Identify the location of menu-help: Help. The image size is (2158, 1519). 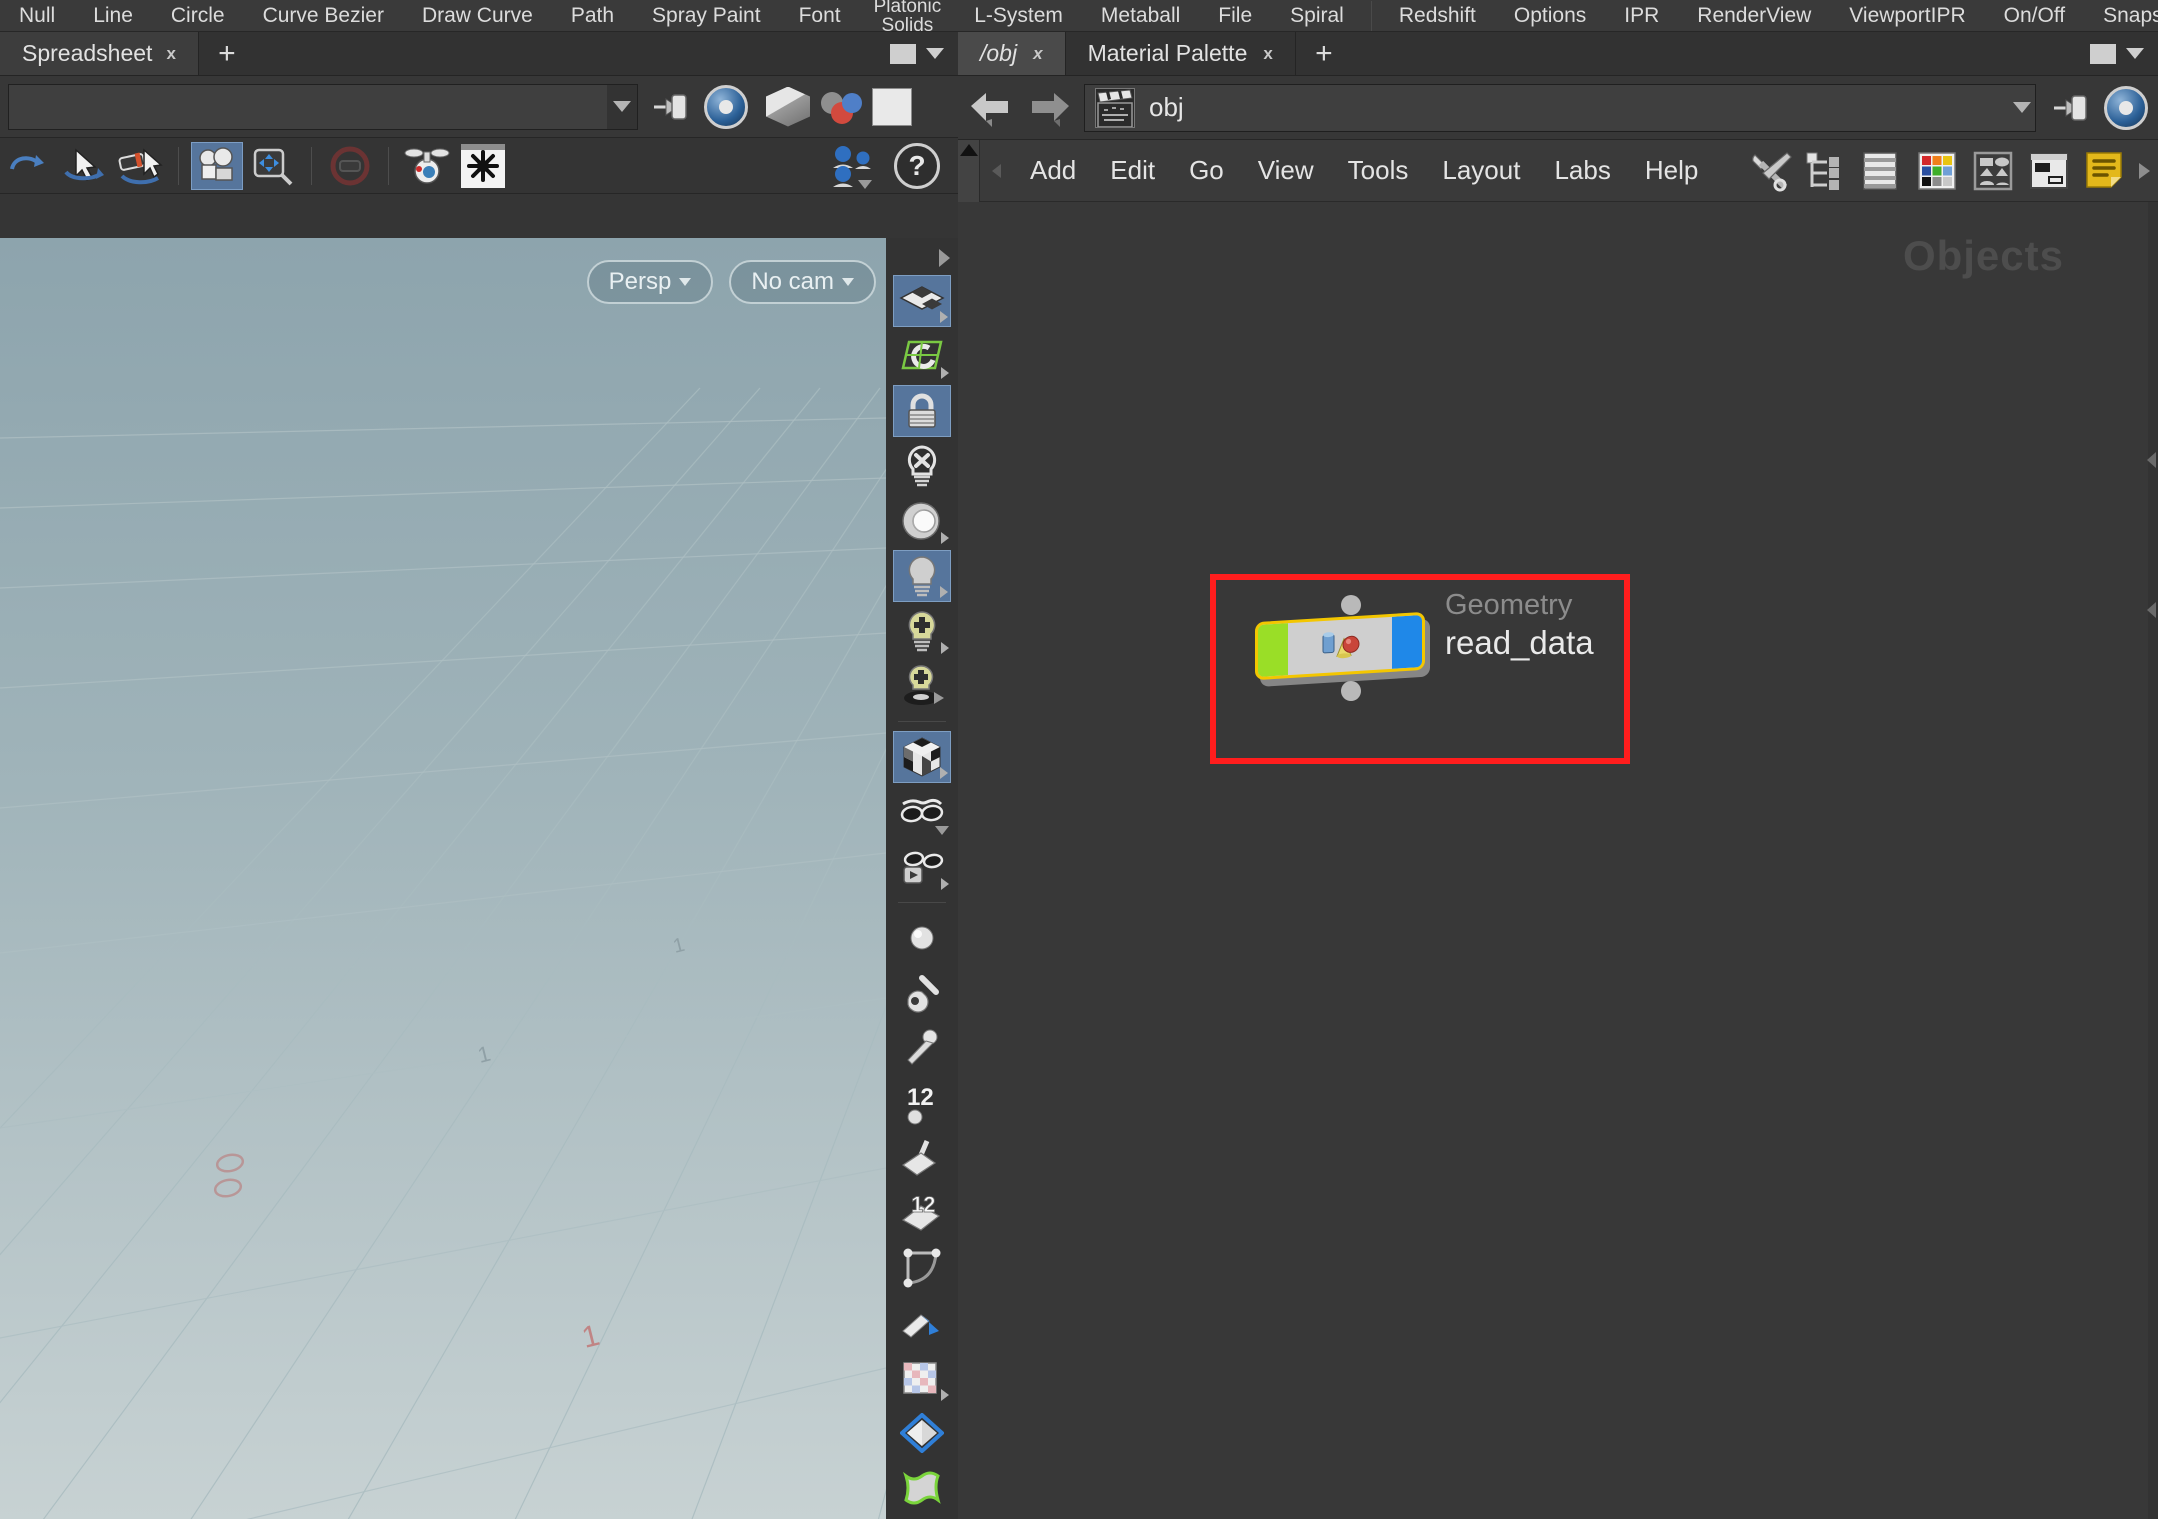
(1671, 170).